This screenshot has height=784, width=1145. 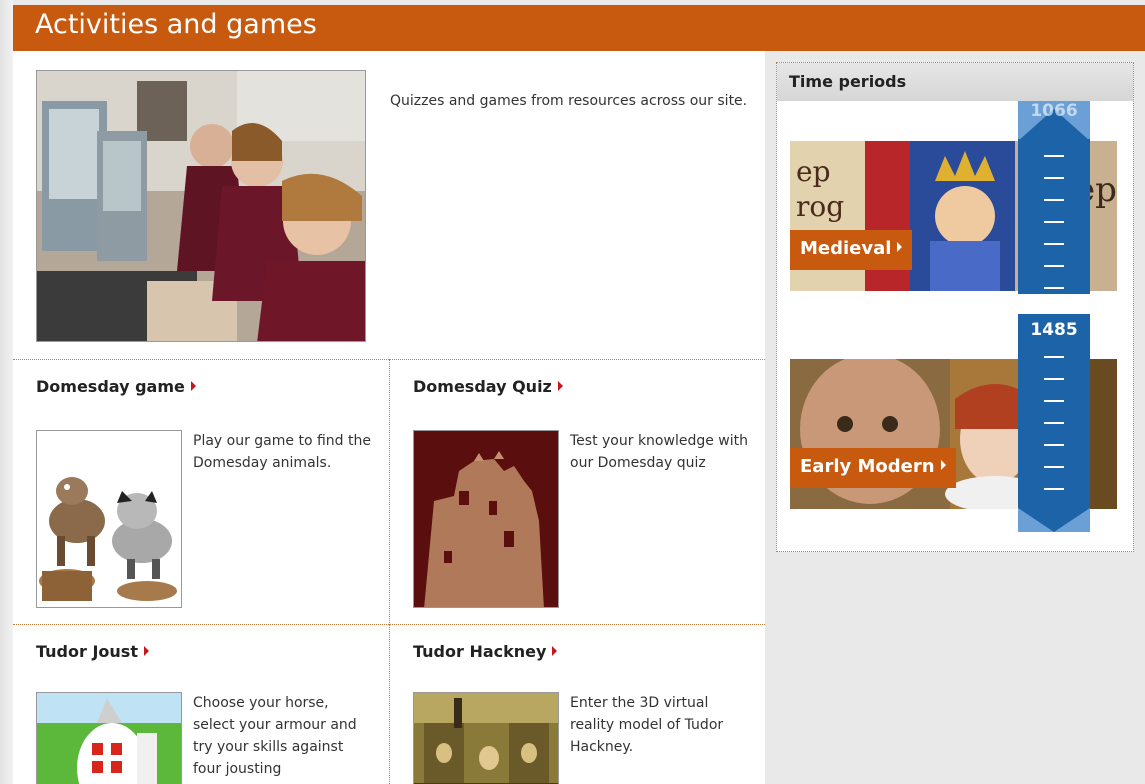 I want to click on page-edge-shadow, so click(x=6, y=392).